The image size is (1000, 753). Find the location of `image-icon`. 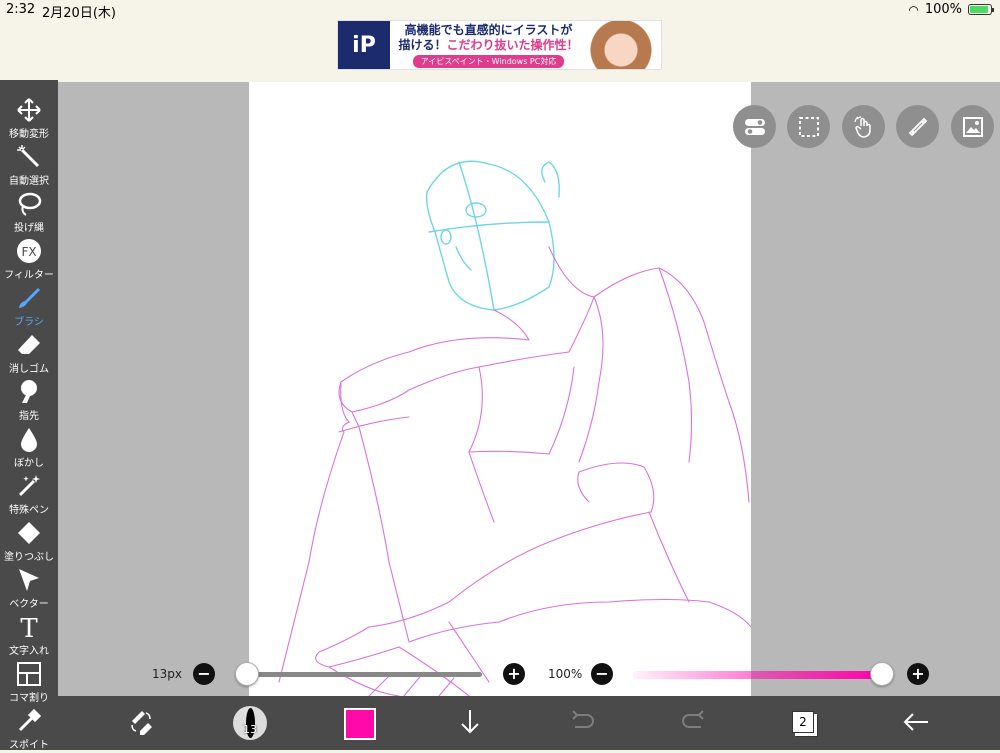

image-icon is located at coordinates (972, 126).